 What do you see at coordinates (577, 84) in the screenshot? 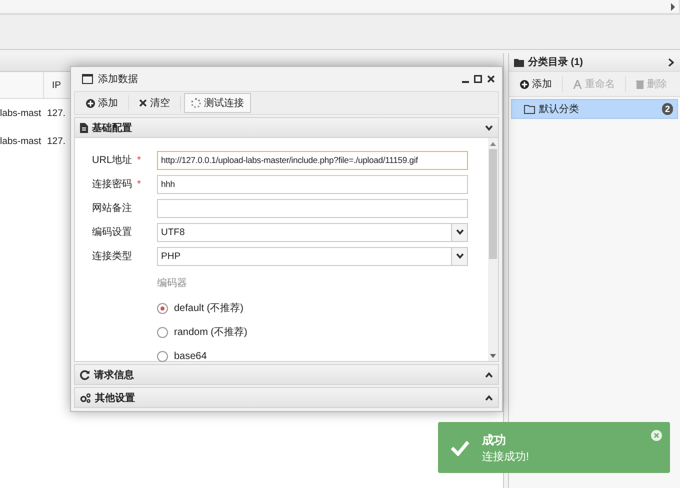
I see `letter-a-icon` at bounding box center [577, 84].